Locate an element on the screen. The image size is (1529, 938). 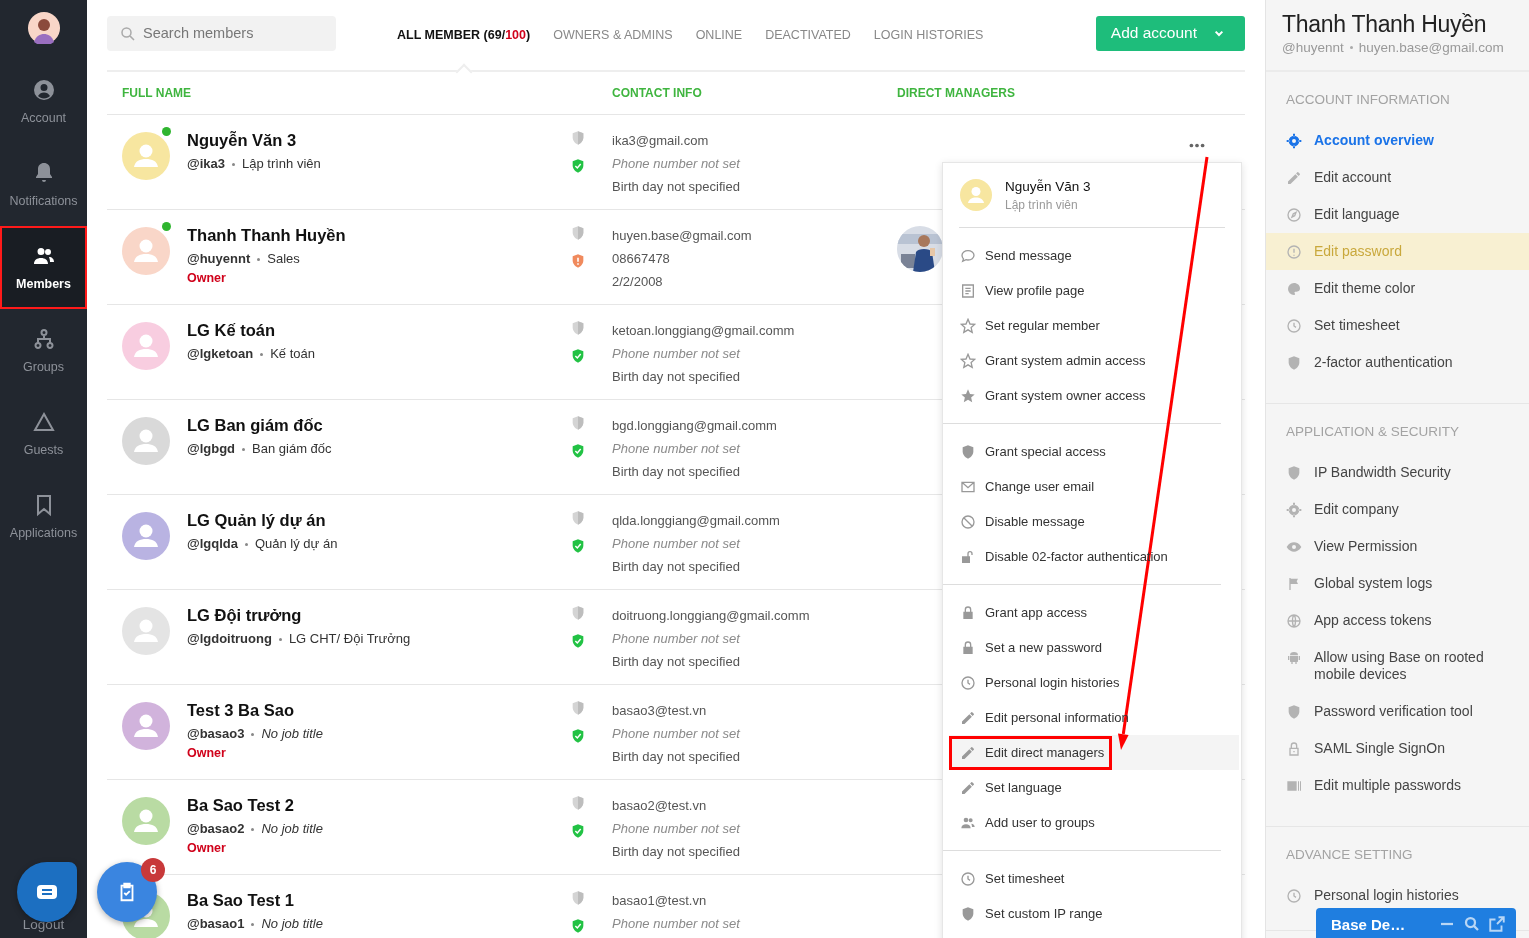
notification-badge: 6 is located at coordinates (153, 870).